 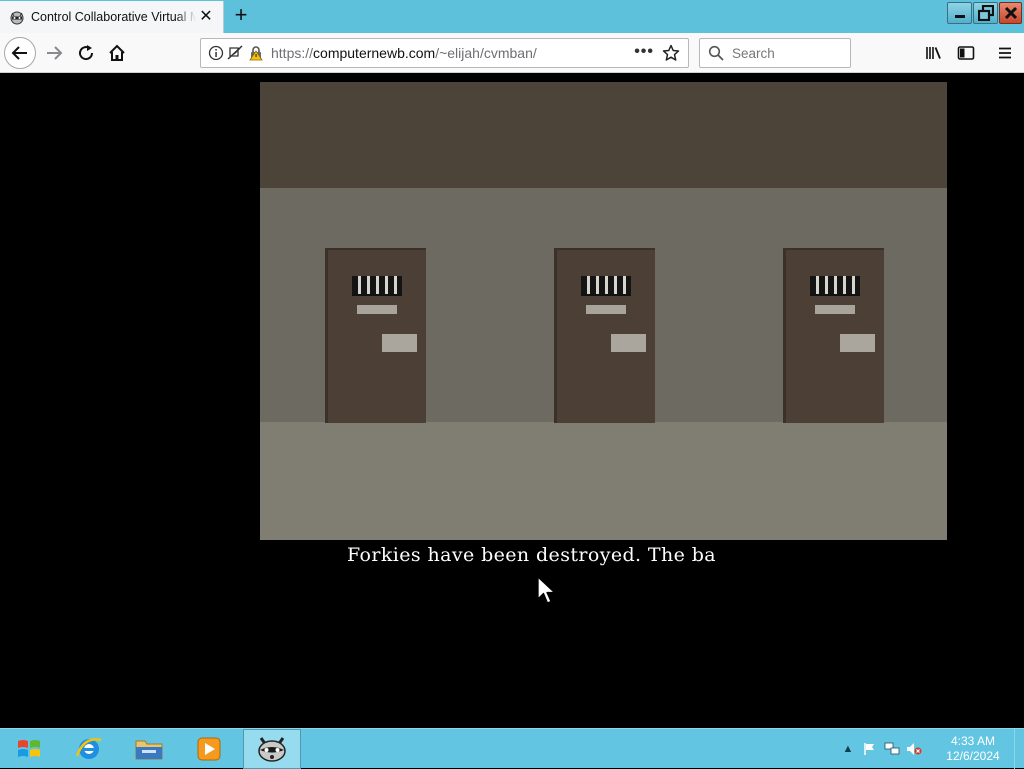 I want to click on taskbar-media-player, so click(x=209, y=749).